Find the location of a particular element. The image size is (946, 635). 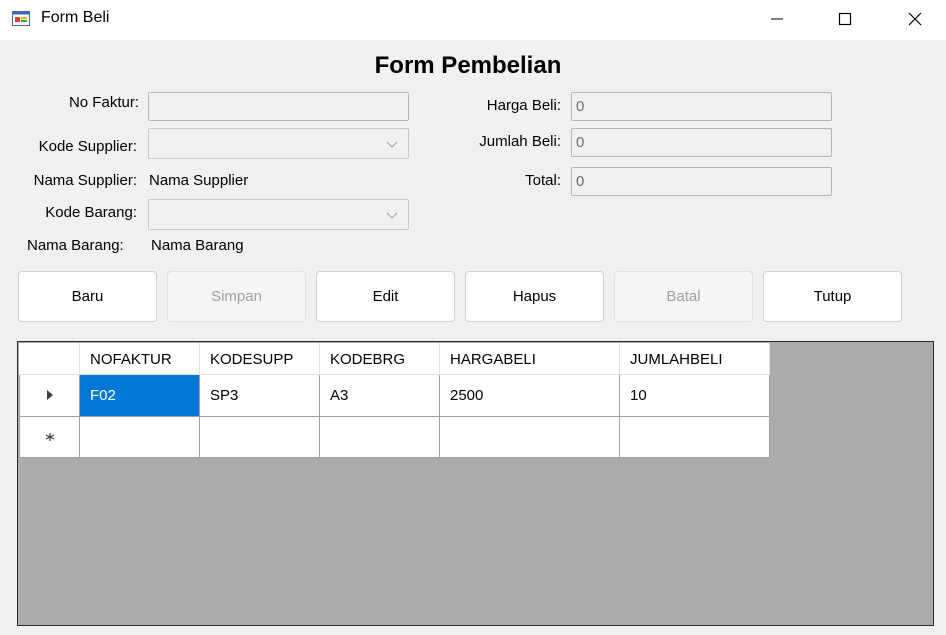

total-label: Total: is located at coordinates (543, 180).